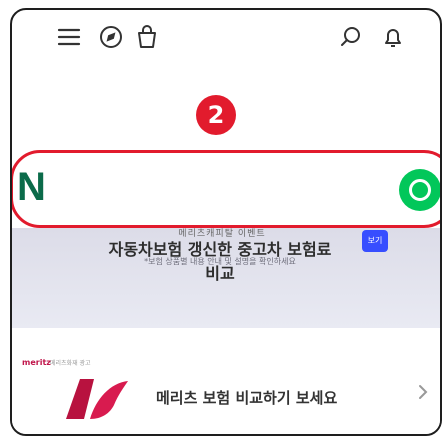  What do you see at coordinates (147, 37) in the screenshot?
I see `bag-icon` at bounding box center [147, 37].